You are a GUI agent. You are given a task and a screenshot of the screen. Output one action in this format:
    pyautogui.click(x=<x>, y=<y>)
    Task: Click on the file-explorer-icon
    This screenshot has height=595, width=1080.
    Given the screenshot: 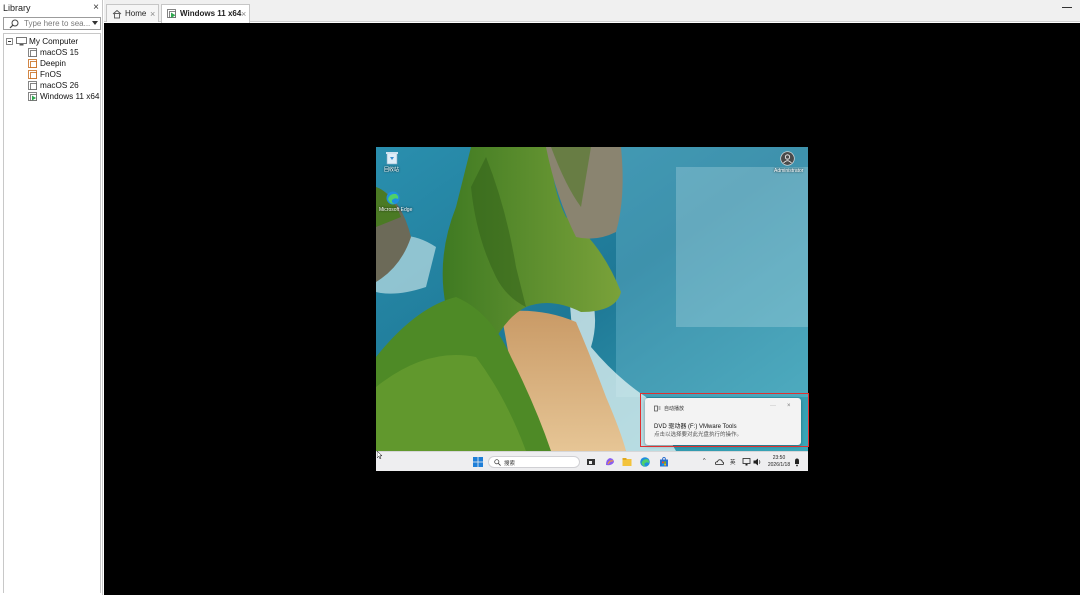 What is the action you would take?
    pyautogui.click(x=627, y=462)
    